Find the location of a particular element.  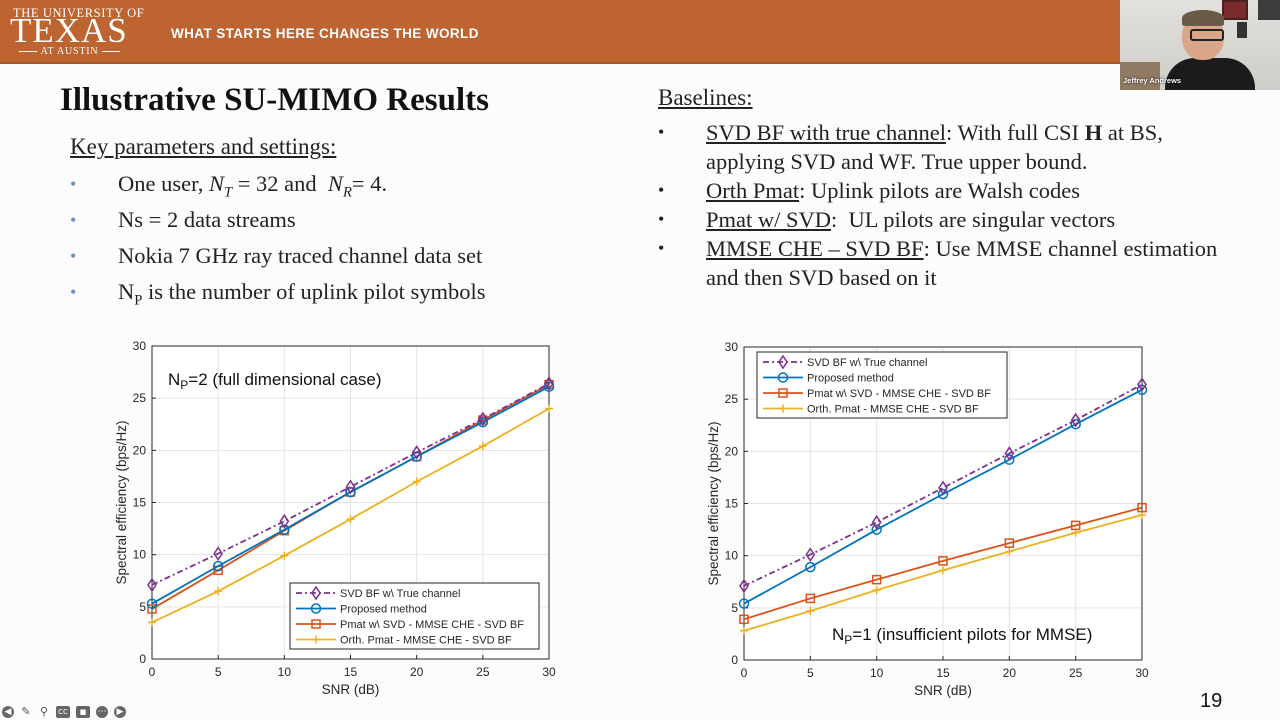

wall-frame is located at coordinates (1242, 30).